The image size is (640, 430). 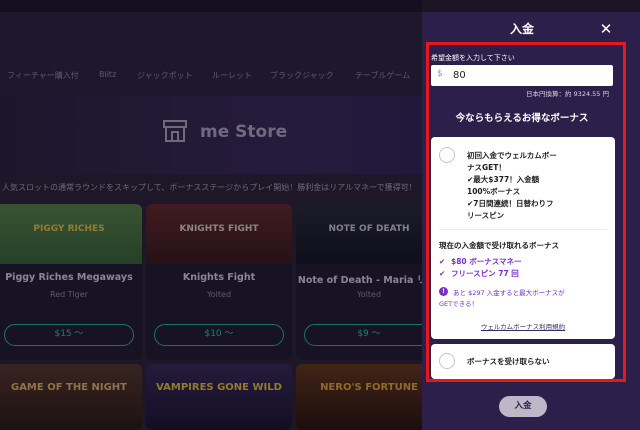 I want to click on no-bonus-radio, so click(x=447, y=361).